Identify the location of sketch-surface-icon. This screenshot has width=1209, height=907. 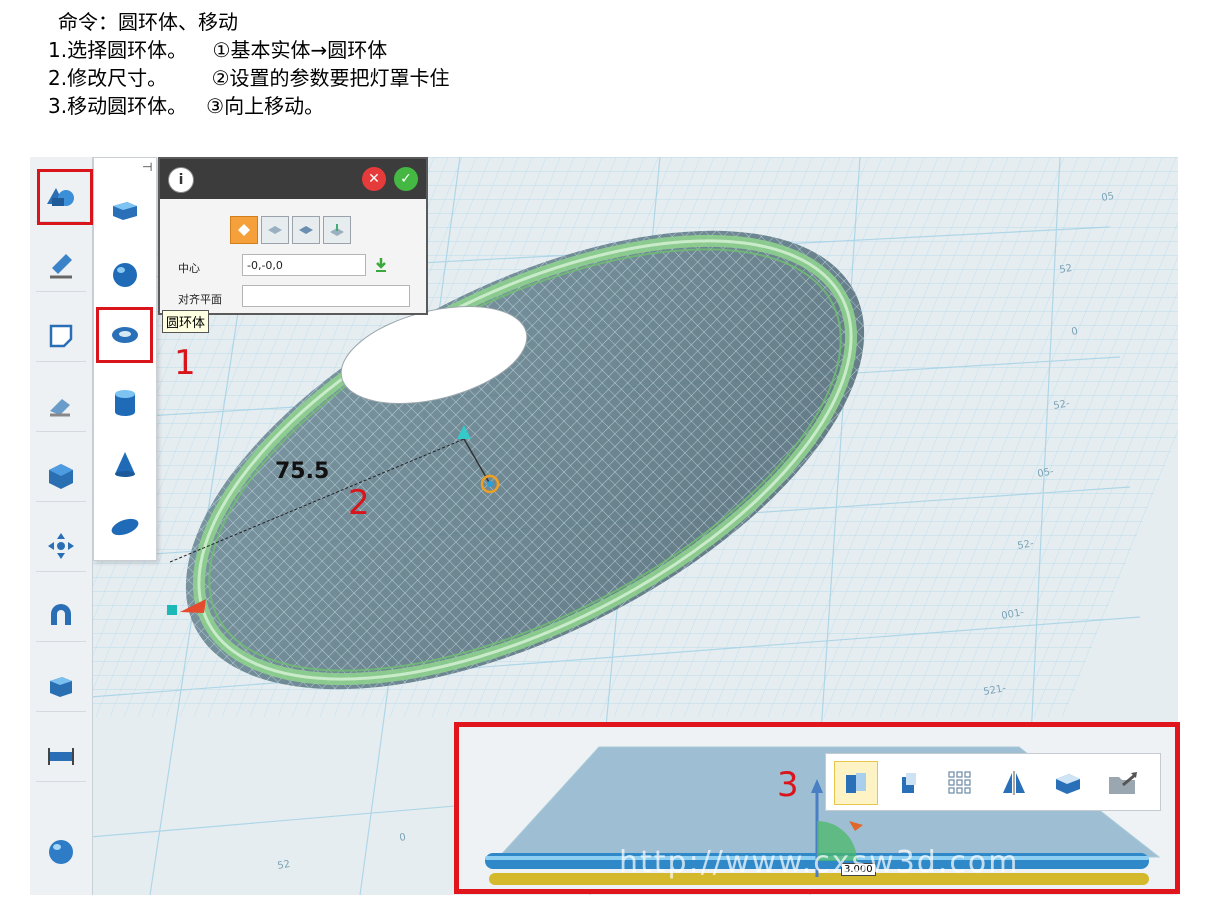
(61, 336).